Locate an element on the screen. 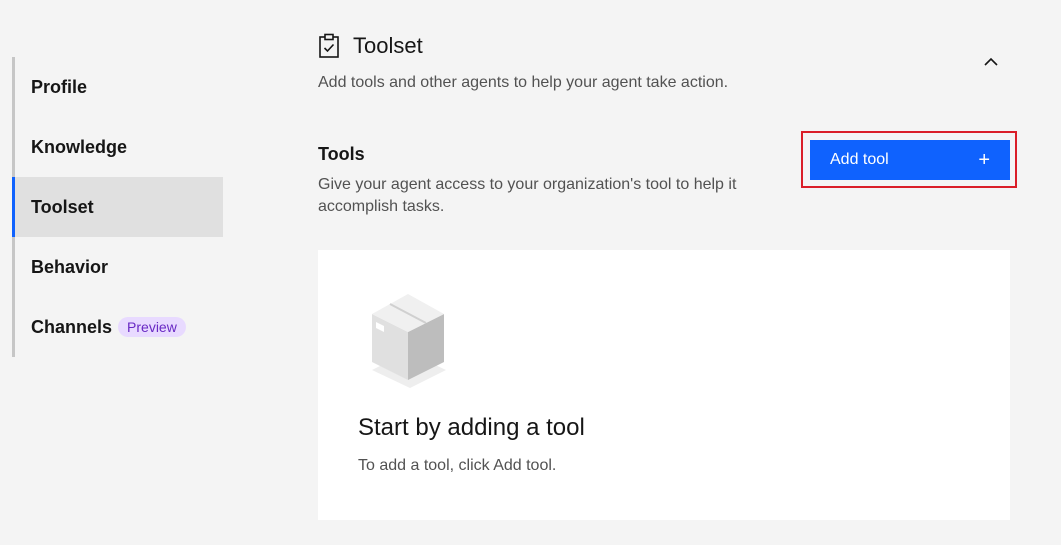 Image resolution: width=1061 pixels, height=545 pixels. empty-state-title: Start by adding a tool is located at coordinates (471, 427).